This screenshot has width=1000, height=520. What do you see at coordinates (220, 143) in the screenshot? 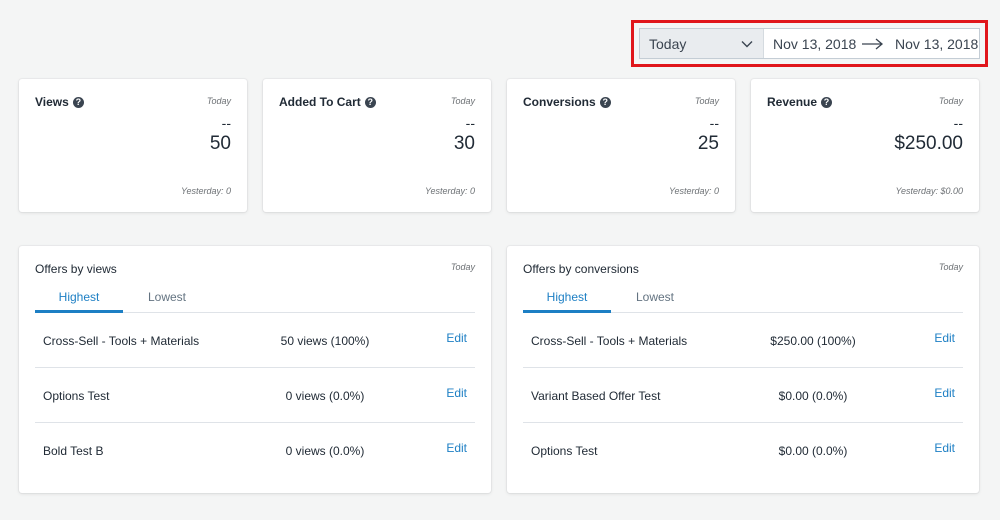
I see `metric-value: 50` at bounding box center [220, 143].